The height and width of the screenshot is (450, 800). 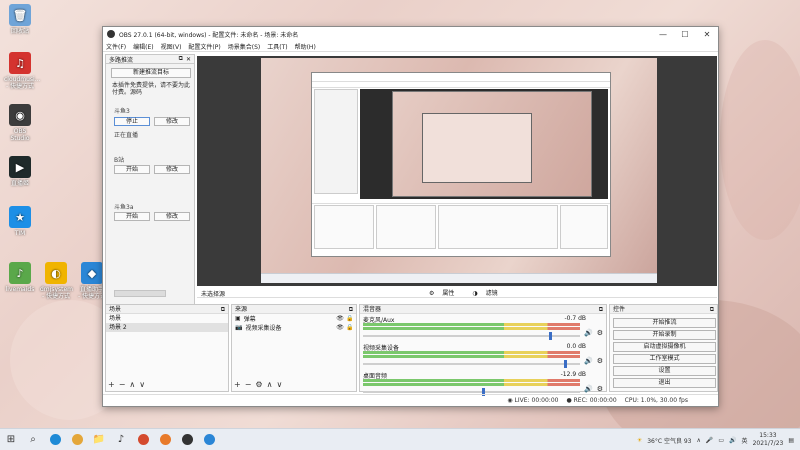 What do you see at coordinates (22, 71) in the screenshot?
I see `desktop-icon: ♫ cloudmusi... - 快捷方式` at bounding box center [22, 71].